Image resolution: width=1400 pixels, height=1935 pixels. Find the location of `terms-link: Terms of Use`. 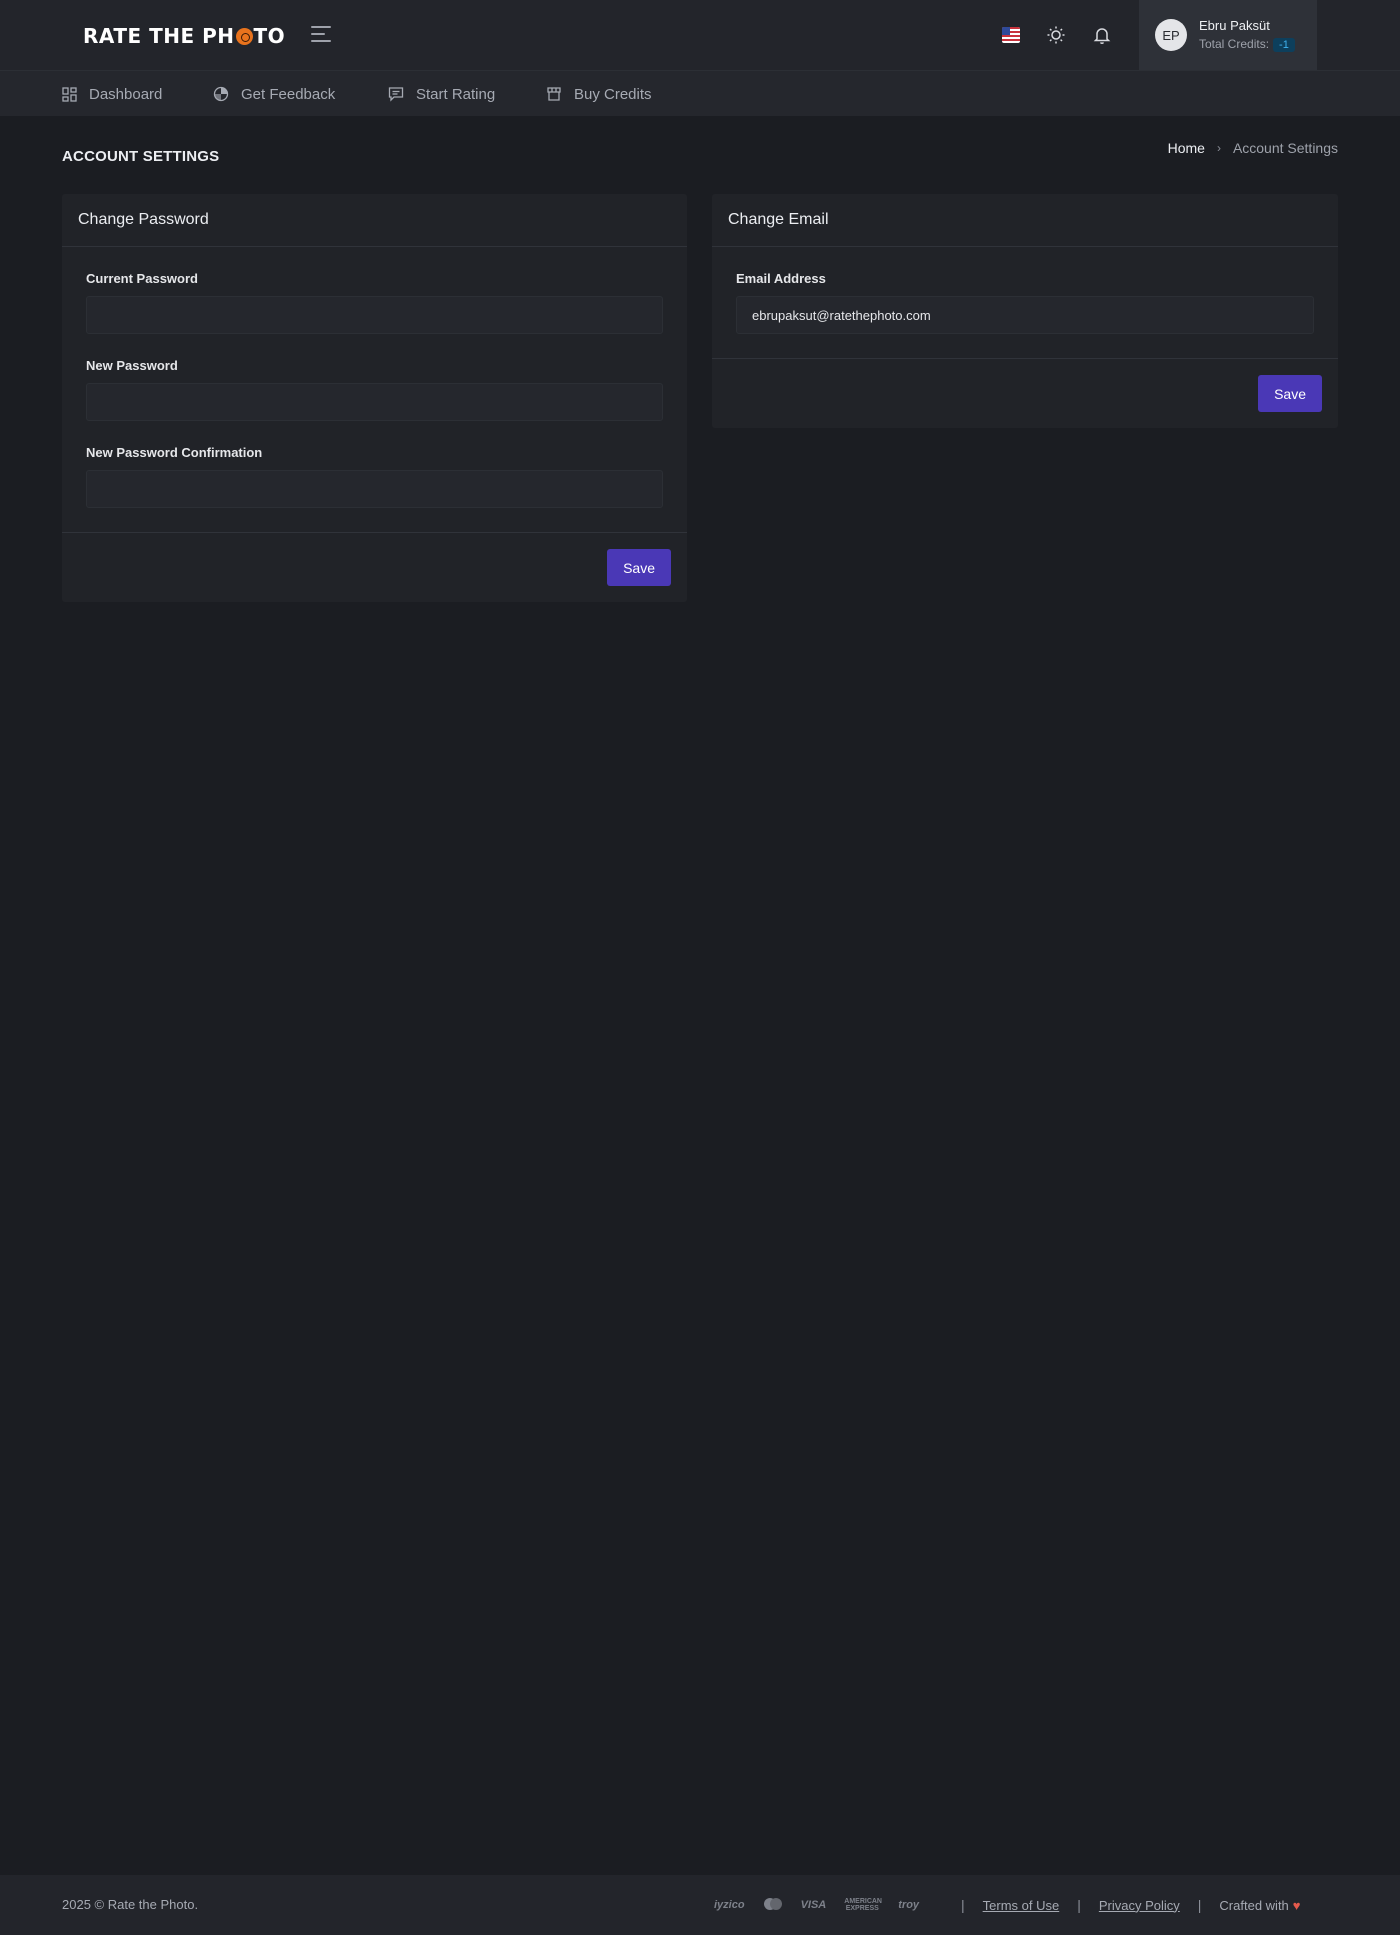

terms-link: Terms of Use is located at coordinates (1021, 1905).